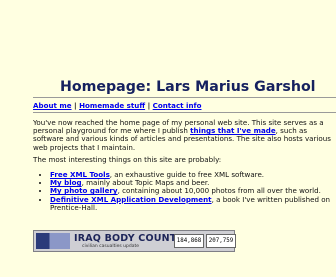  I want to click on nav-homemade-stuff-link: Homemade stuff, so click(112, 105).